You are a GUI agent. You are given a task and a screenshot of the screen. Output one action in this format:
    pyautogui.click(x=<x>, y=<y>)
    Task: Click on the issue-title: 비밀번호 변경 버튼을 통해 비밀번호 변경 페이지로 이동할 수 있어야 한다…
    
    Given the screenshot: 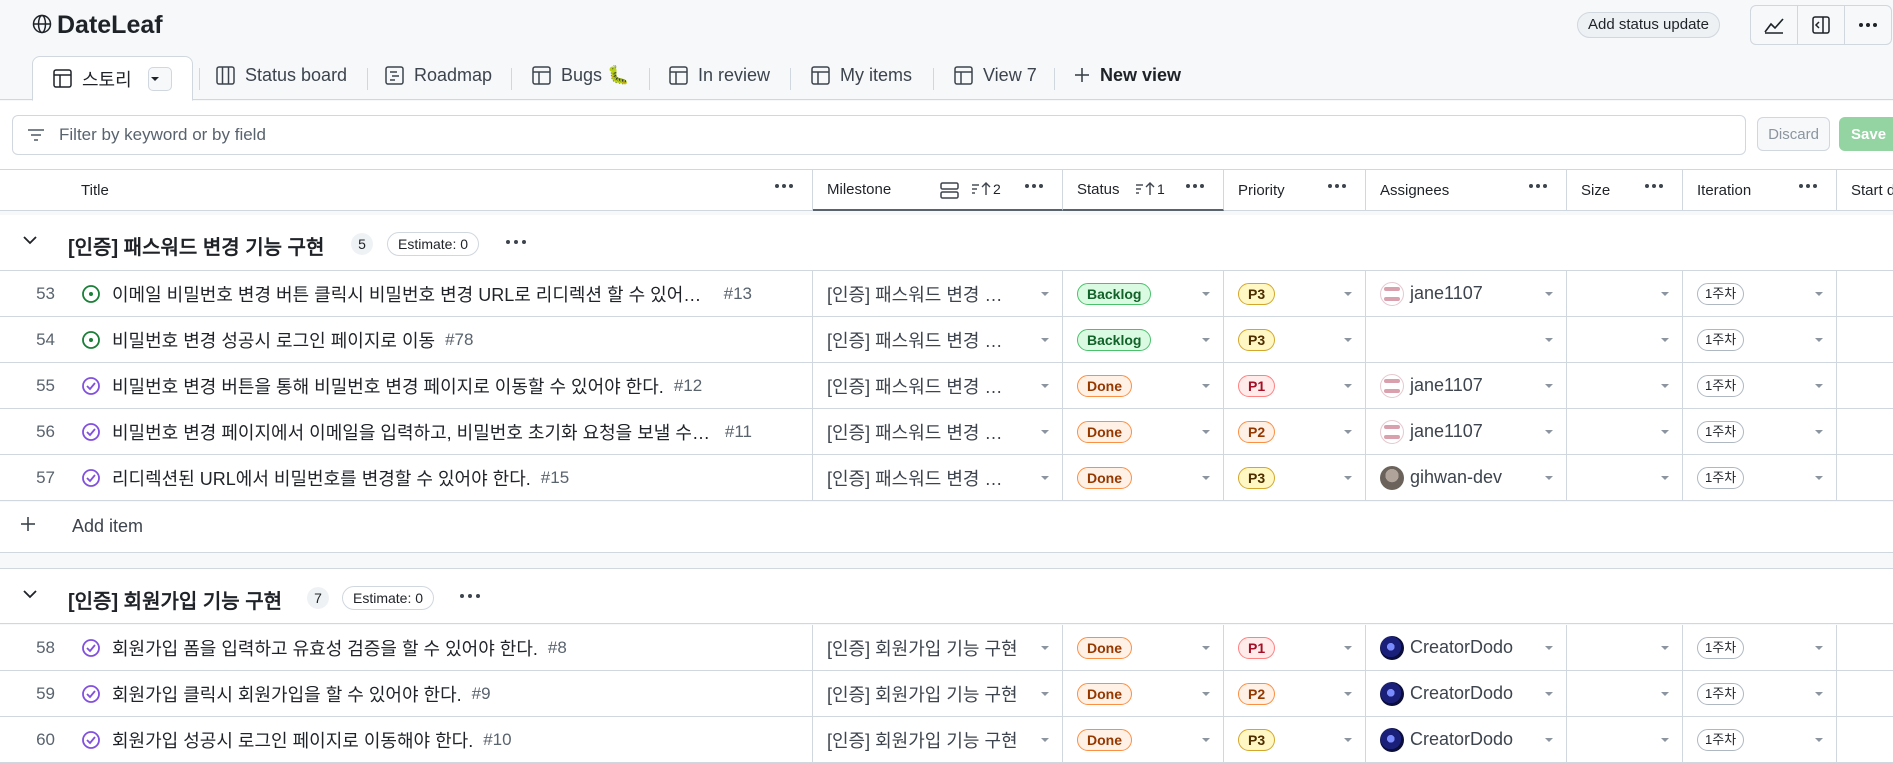 What is the action you would take?
    pyautogui.click(x=388, y=386)
    